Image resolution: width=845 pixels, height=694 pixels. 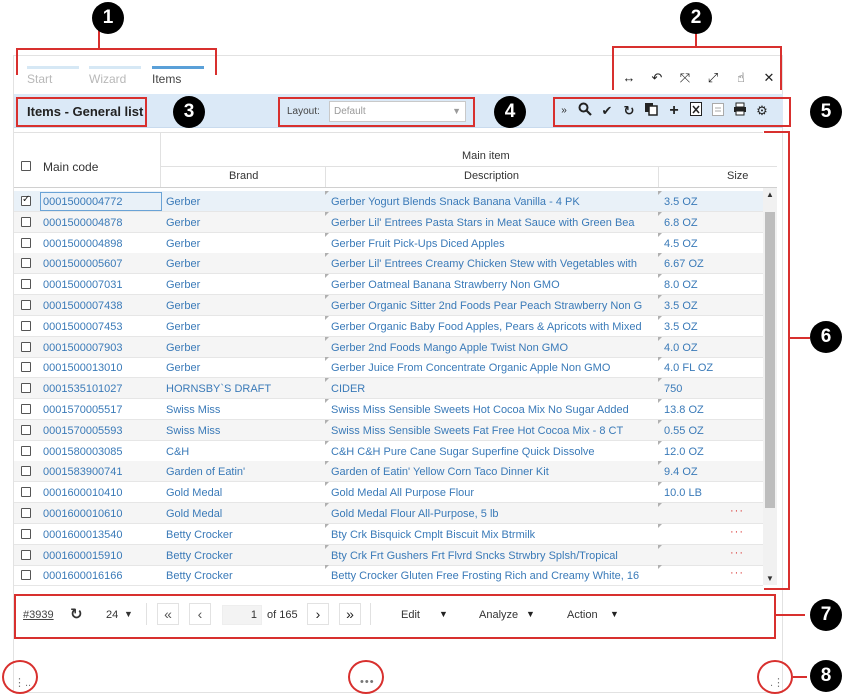 What do you see at coordinates (100, 202) in the screenshot?
I see `cell-main-code: 0001500004772` at bounding box center [100, 202].